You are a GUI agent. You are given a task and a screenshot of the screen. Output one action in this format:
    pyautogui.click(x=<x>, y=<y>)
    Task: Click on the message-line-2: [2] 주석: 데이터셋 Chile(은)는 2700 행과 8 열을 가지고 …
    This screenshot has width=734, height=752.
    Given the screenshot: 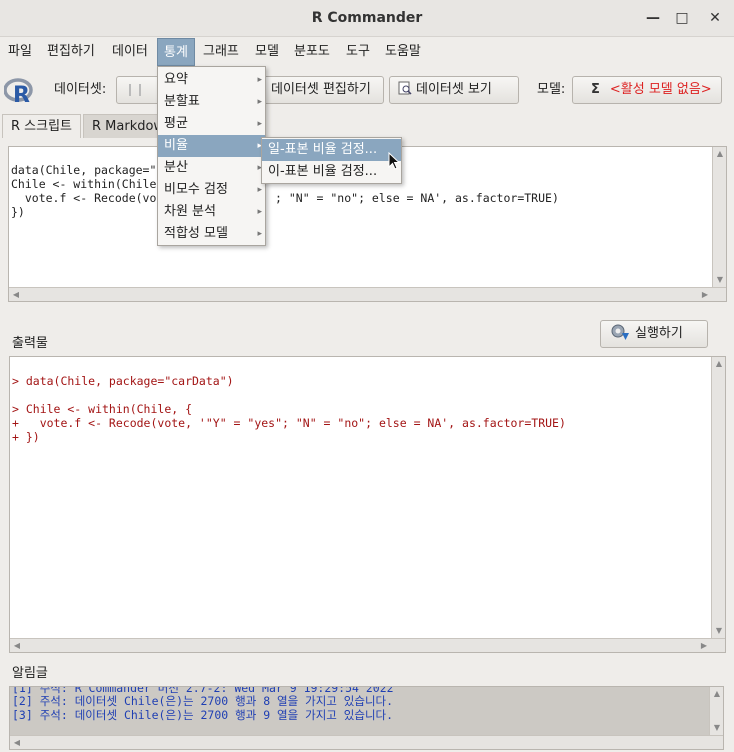 What is the action you would take?
    pyautogui.click(x=203, y=701)
    